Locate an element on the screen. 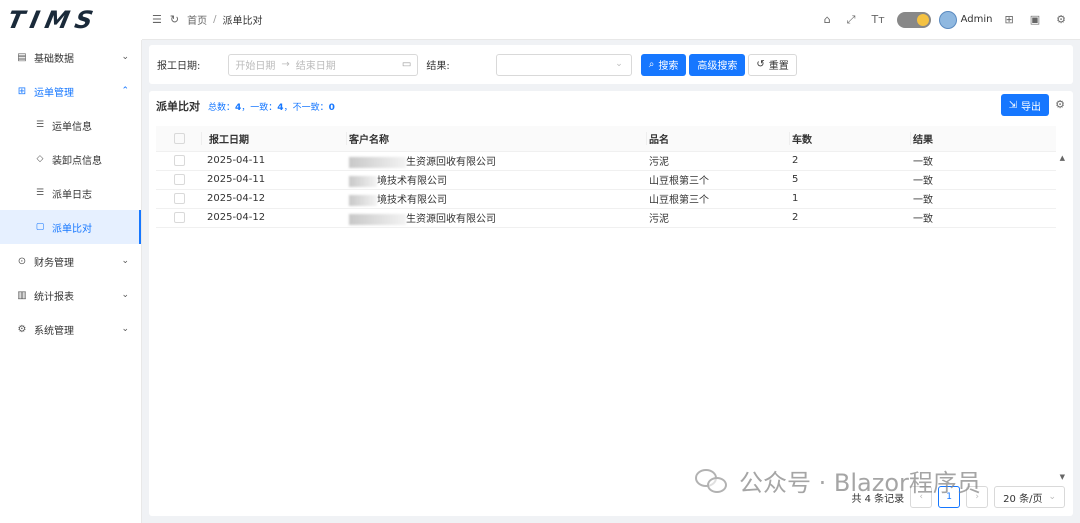  select-all-checkbox is located at coordinates (179, 138).